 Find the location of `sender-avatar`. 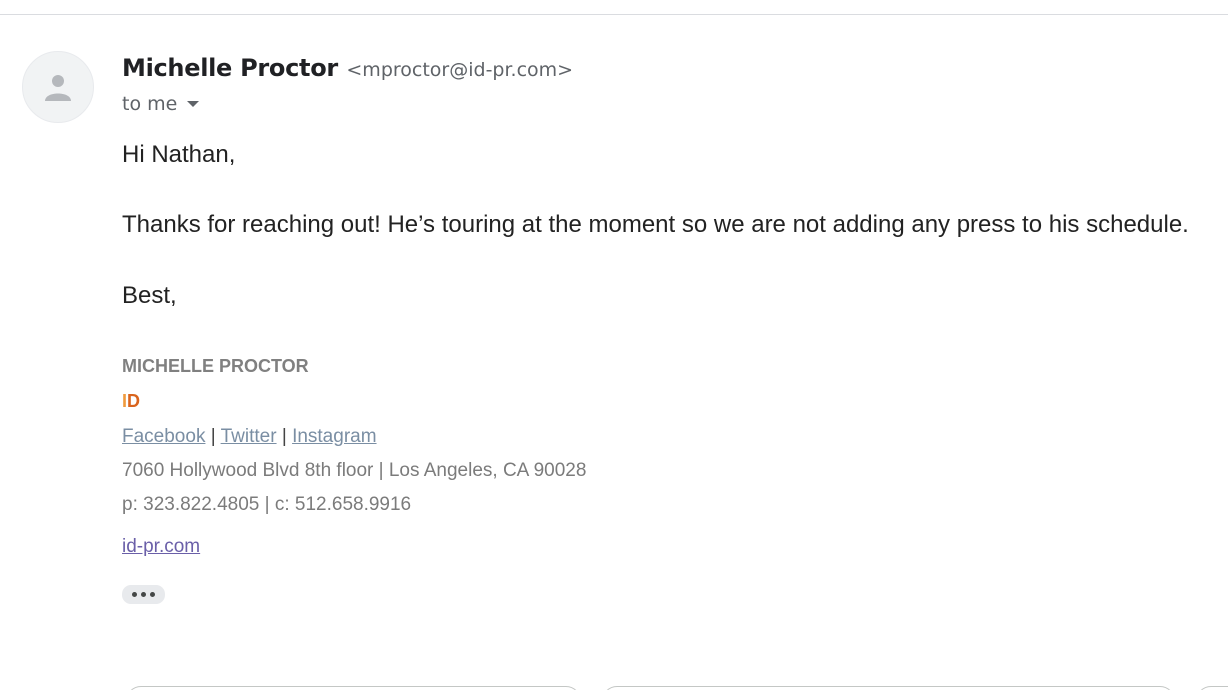

sender-avatar is located at coordinates (58, 87).